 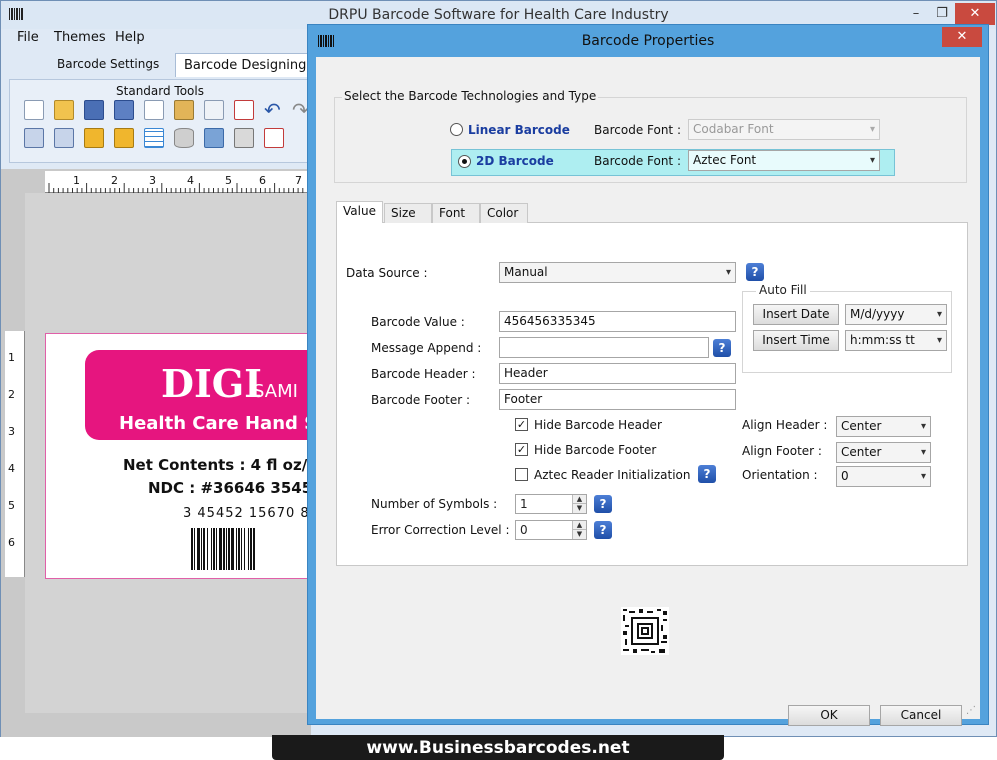 I want to click on tab-value: Value, so click(x=359, y=212).